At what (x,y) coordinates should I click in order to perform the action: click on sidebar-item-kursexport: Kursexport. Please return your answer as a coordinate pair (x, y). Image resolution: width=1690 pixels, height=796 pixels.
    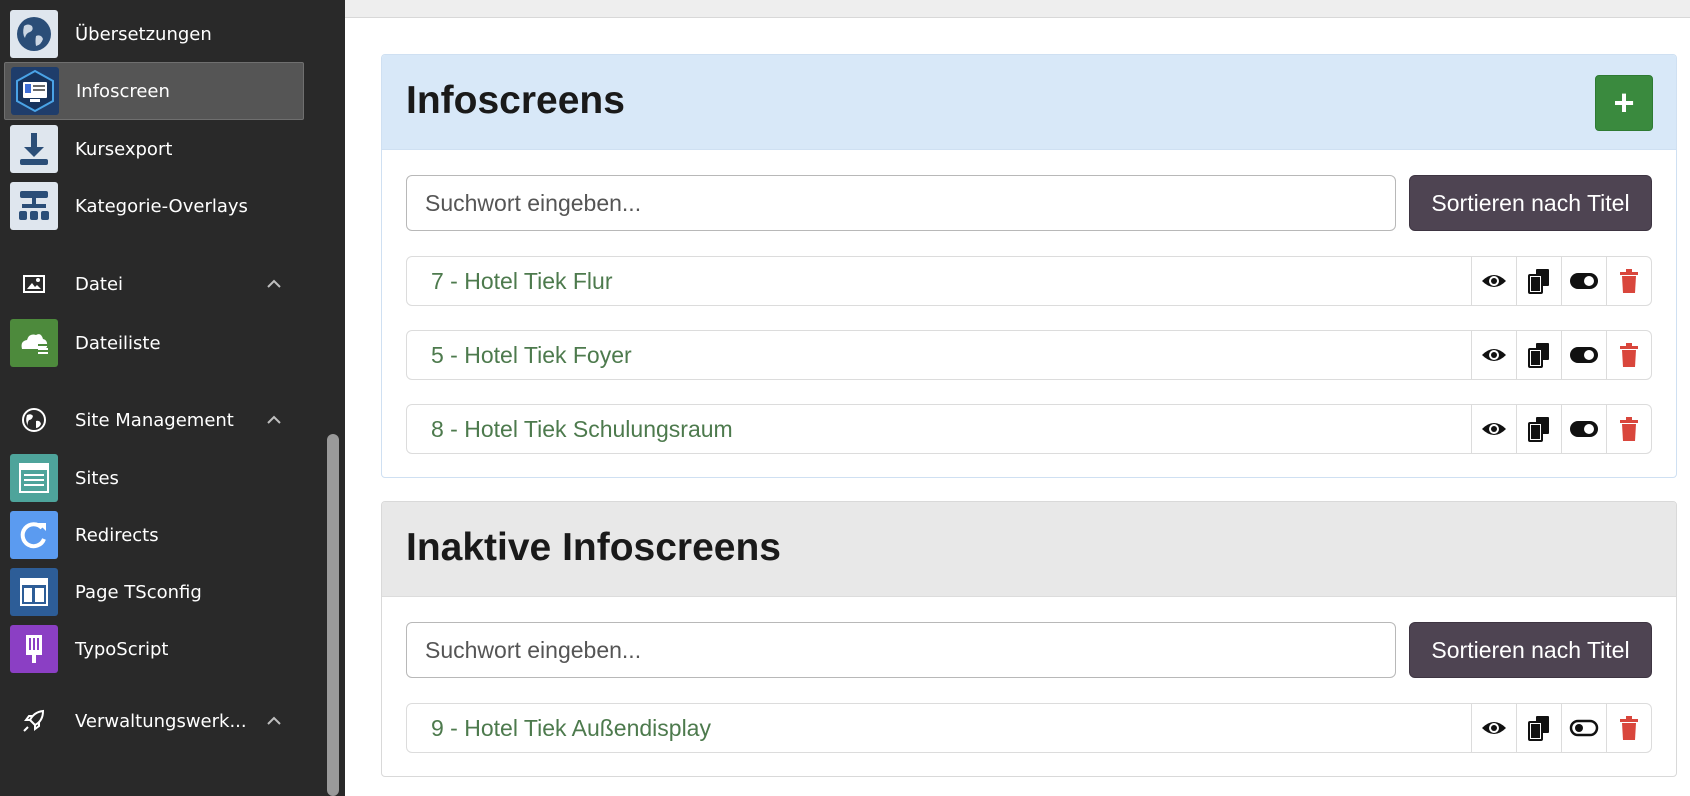
    Looking at the image, I should click on (154, 149).